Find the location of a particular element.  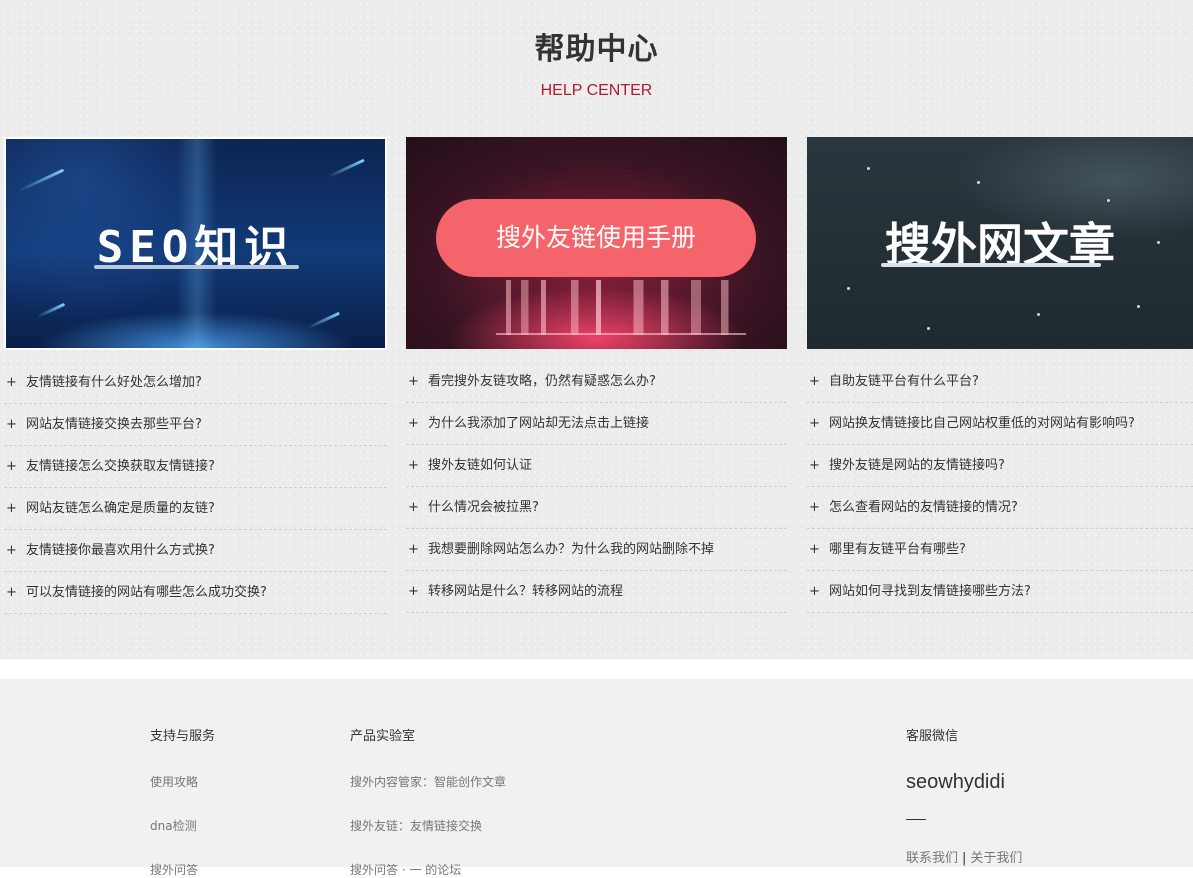

article-link: 哪里有友链平台有哪些? is located at coordinates (897, 549).